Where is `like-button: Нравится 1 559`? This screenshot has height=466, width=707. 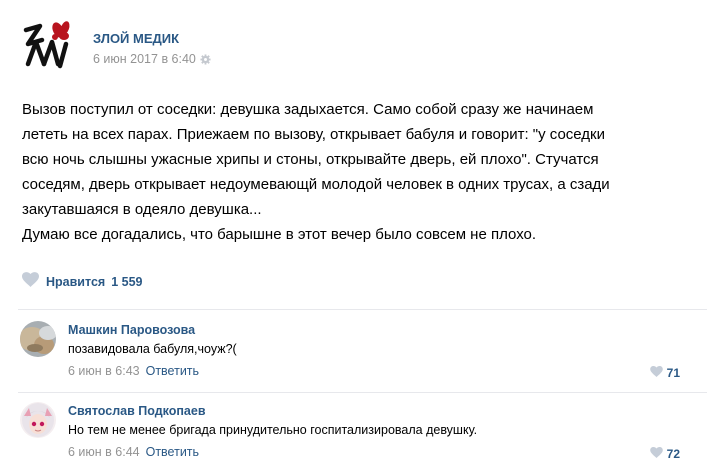 like-button: Нравится 1 559 is located at coordinates (82, 282).